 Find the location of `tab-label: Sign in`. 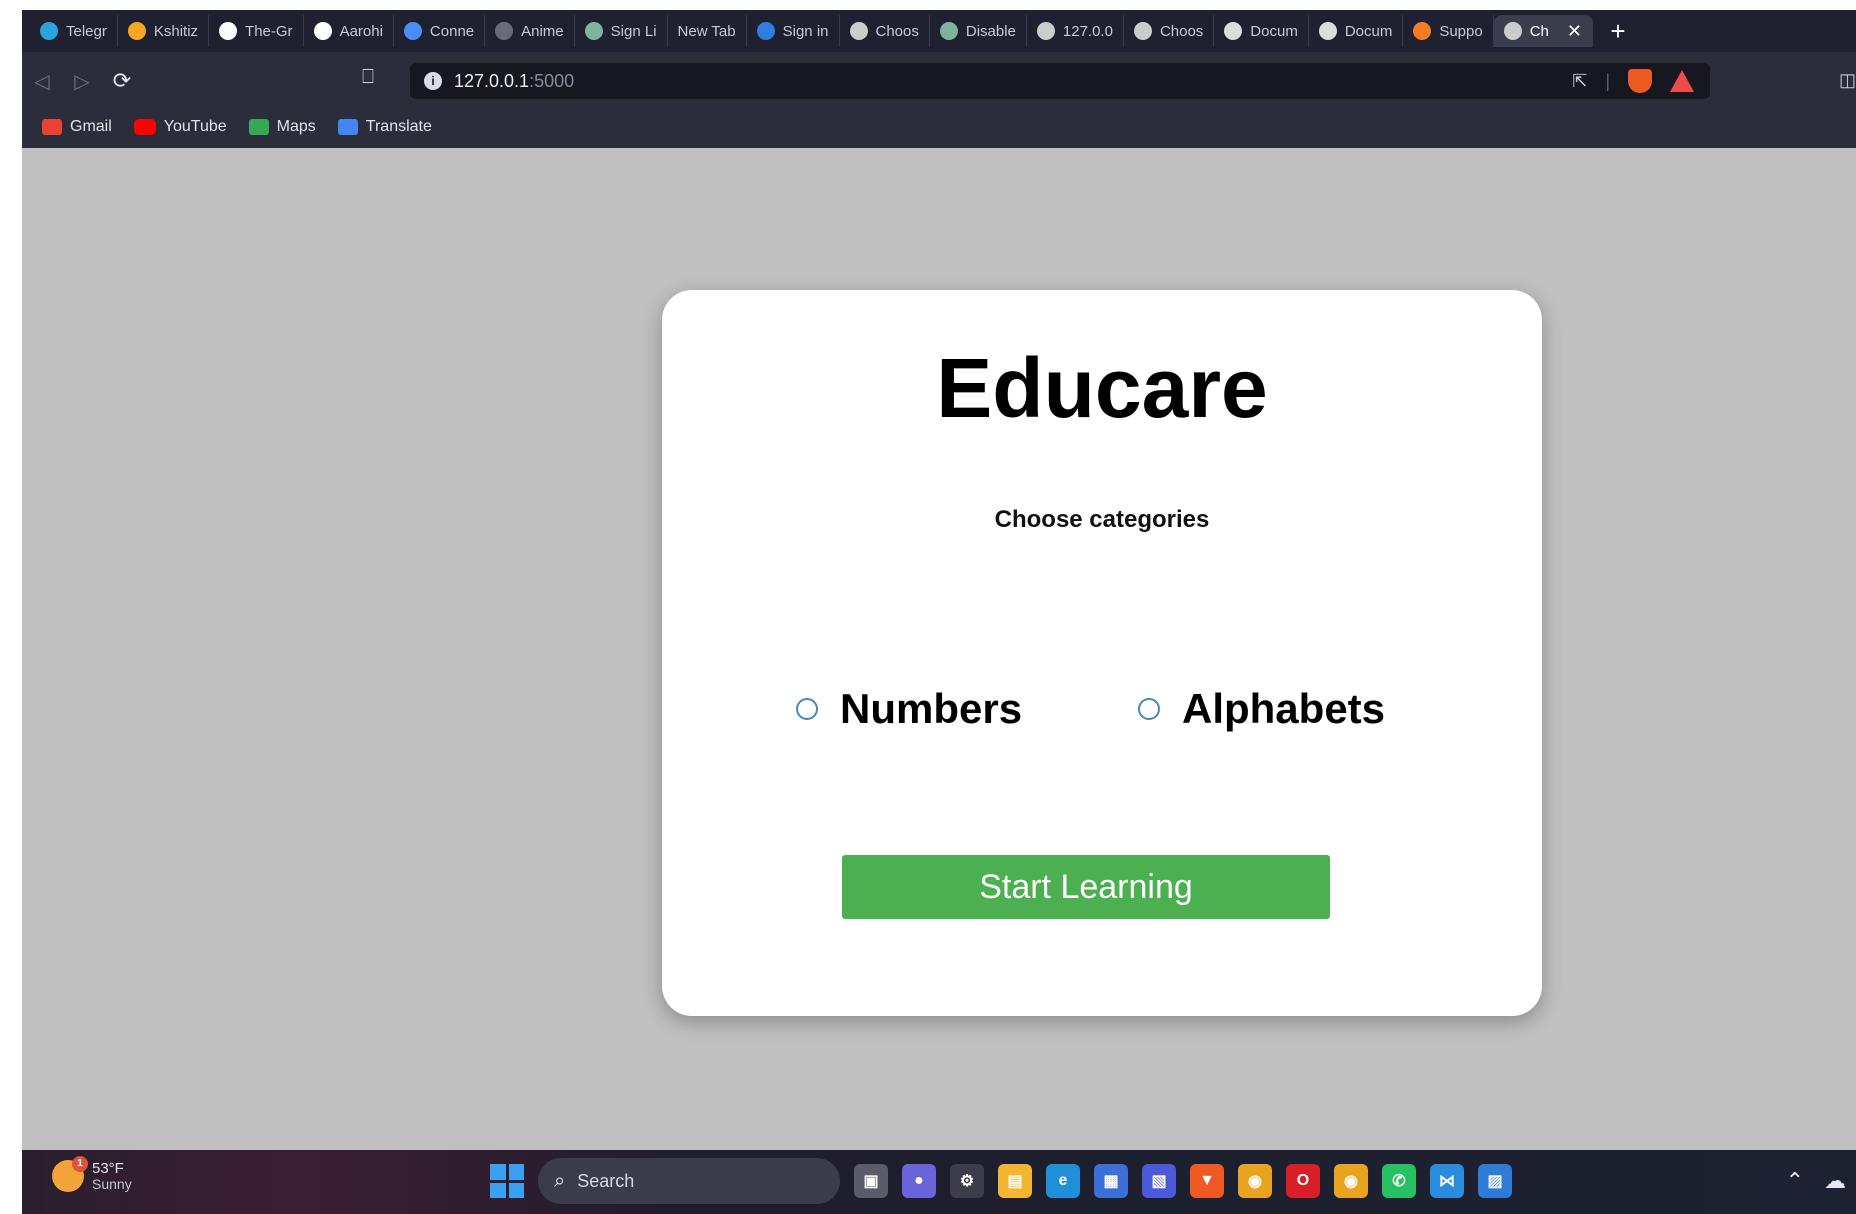

tab-label: Sign in is located at coordinates (805, 31).